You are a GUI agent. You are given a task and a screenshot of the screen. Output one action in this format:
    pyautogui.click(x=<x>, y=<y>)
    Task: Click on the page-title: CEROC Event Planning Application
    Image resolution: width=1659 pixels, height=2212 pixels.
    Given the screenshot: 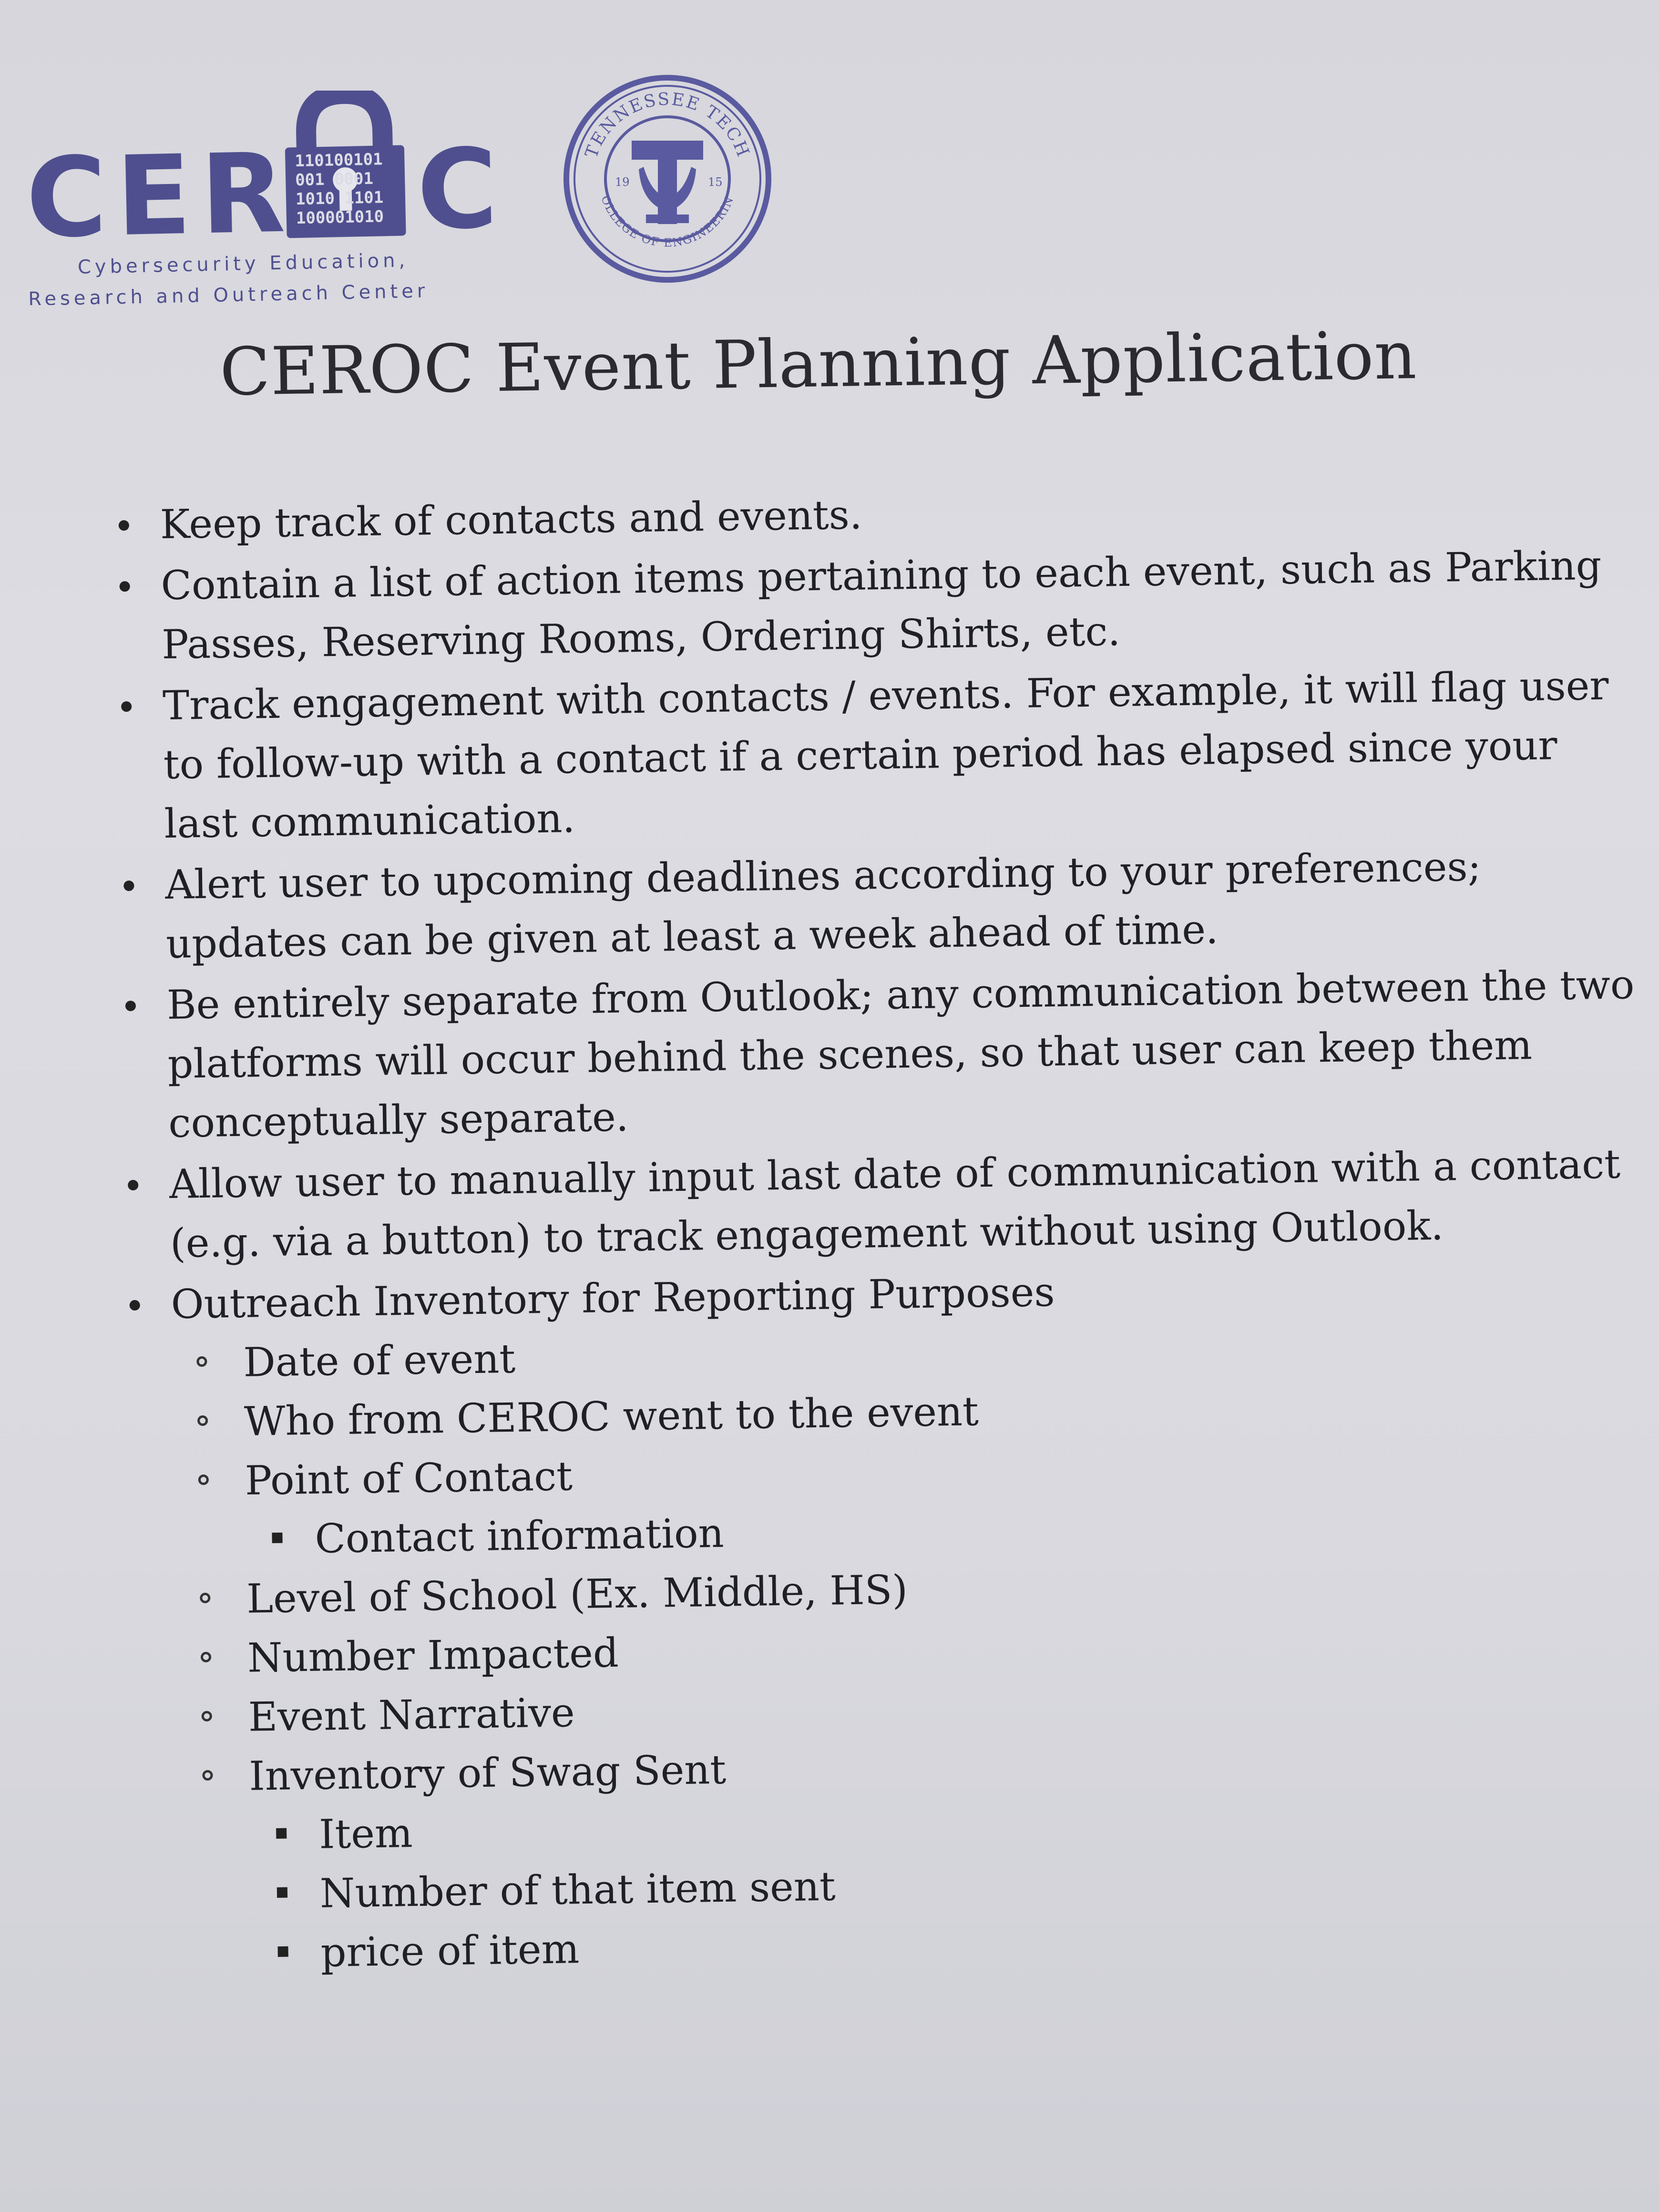 What is the action you would take?
    pyautogui.click(x=818, y=363)
    